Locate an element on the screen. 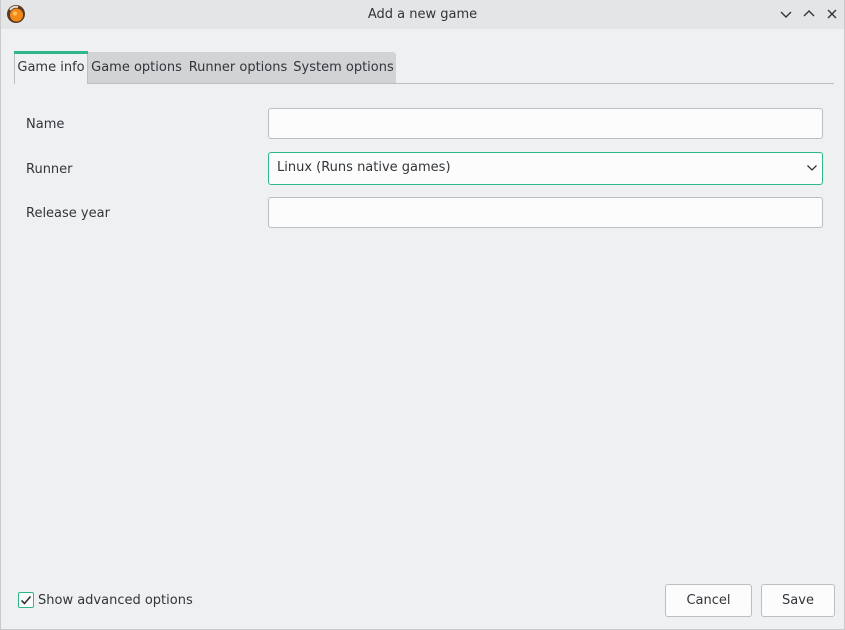  close-icon is located at coordinates (832, 14).